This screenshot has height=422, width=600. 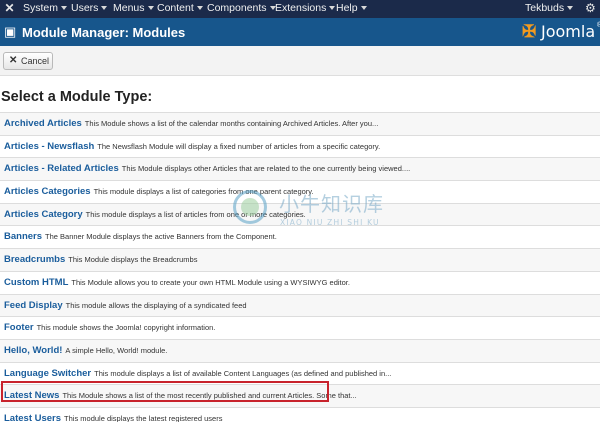 What do you see at coordinates (41, 8) in the screenshot?
I see `menu-label: System` at bounding box center [41, 8].